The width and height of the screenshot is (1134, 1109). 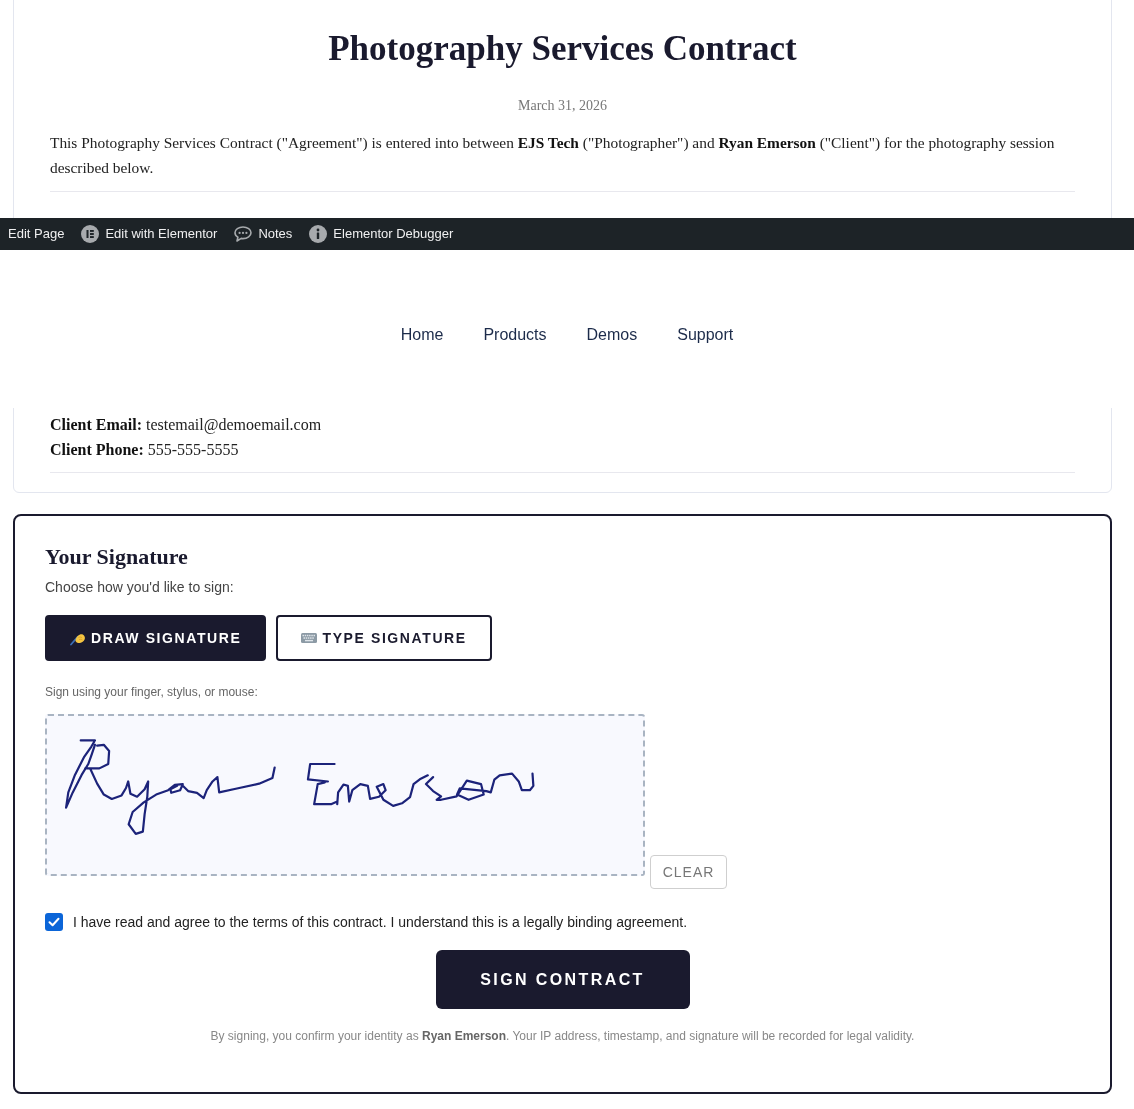 I want to click on signature-hint: Sign using your finger, stylus, or mouse:, so click(x=152, y=692).